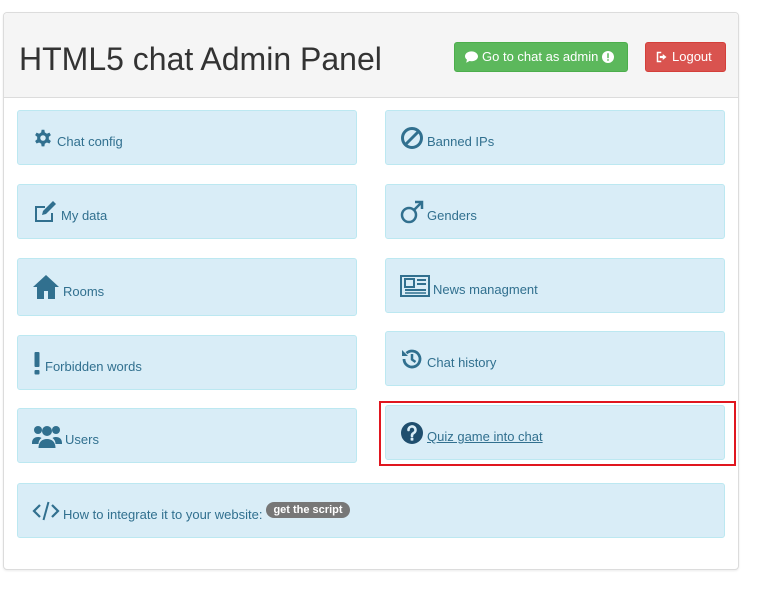 This screenshot has height=591, width=768. Describe the element at coordinates (661, 57) in the screenshot. I see `sign-out-icon` at that location.